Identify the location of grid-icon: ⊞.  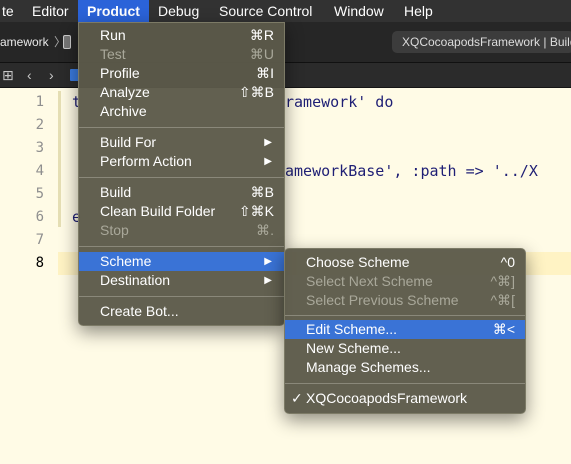
(8, 75).